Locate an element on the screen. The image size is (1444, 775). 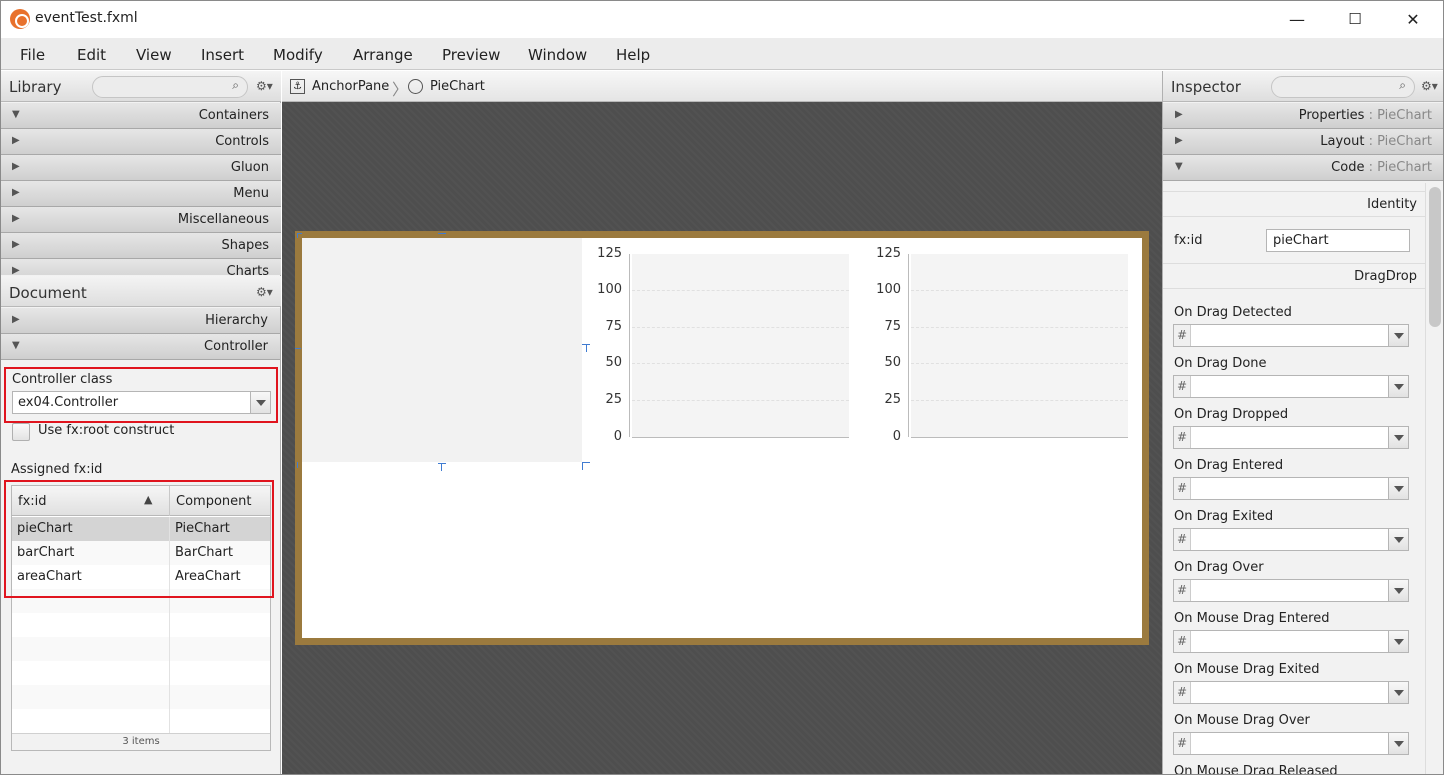
inspector-section-properties: ▶ Properties : PieChart is located at coordinates (1303, 116).